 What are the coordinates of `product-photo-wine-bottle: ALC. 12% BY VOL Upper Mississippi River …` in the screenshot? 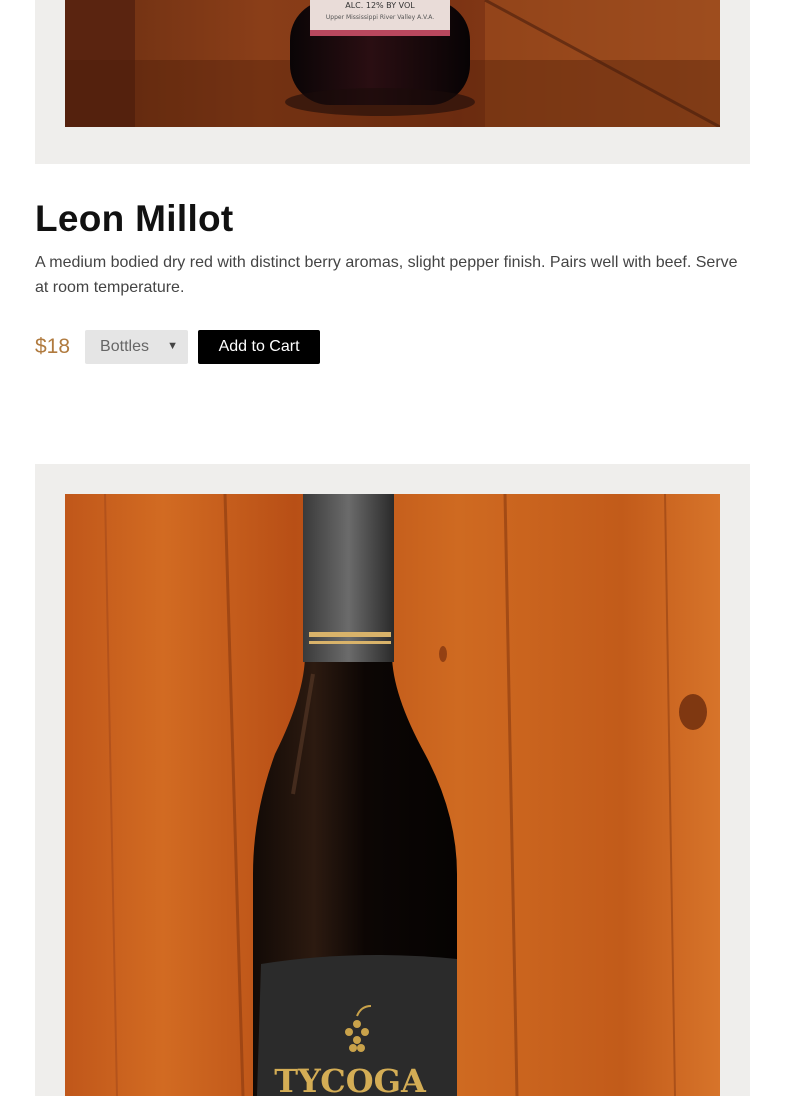 It's located at (392, 63).